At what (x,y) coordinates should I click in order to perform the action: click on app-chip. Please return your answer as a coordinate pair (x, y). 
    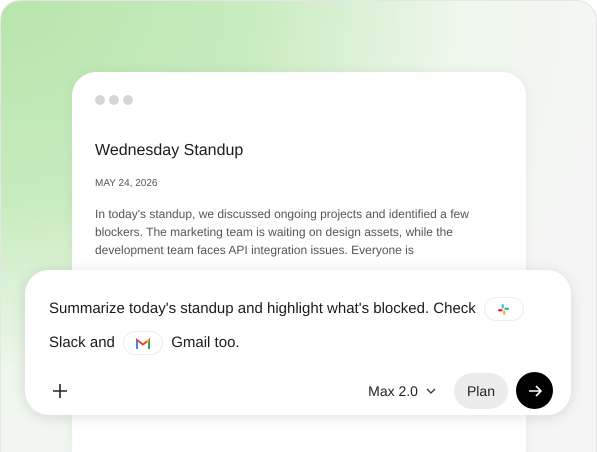
    Looking at the image, I should click on (143, 343).